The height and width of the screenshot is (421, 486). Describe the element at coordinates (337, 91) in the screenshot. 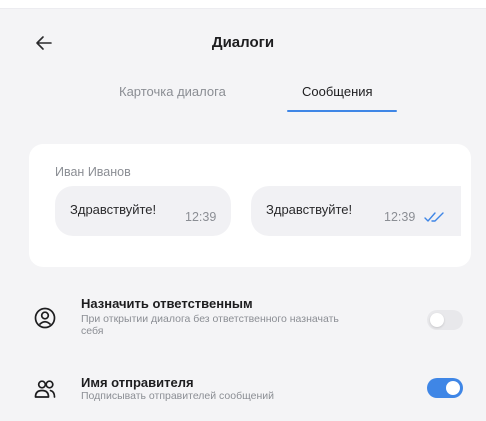

I see `tab-messages: Сообщения` at that location.